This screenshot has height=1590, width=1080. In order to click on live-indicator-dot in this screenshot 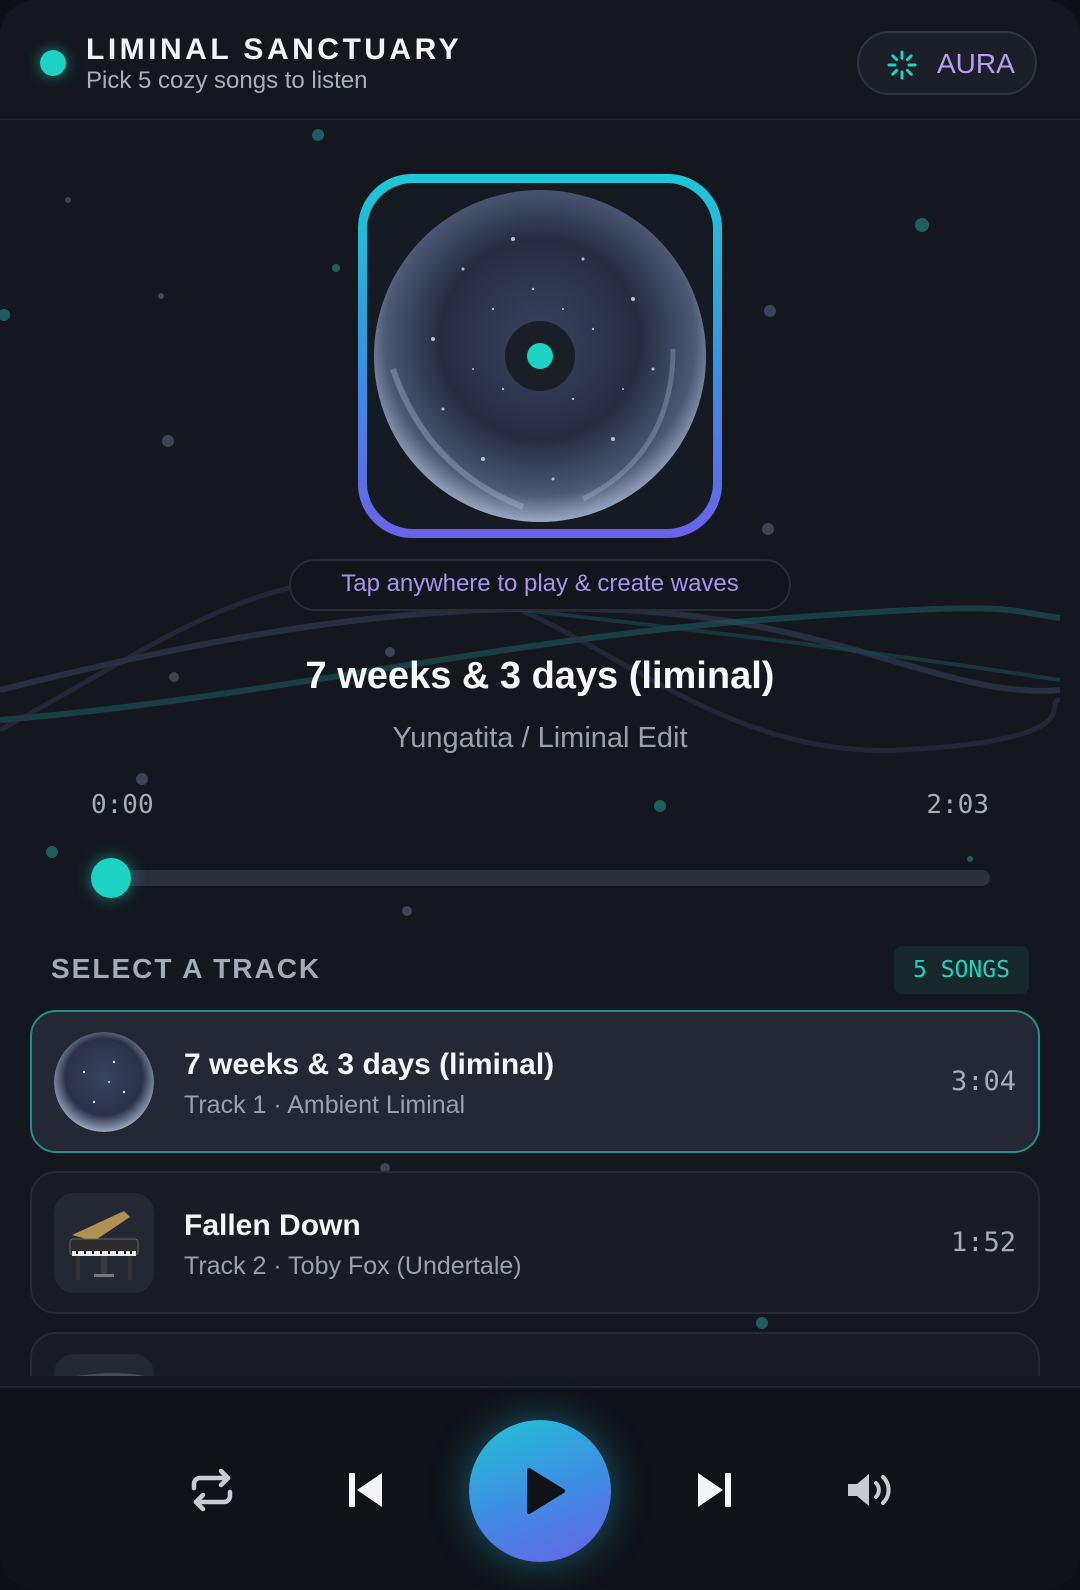, I will do `click(53, 63)`.